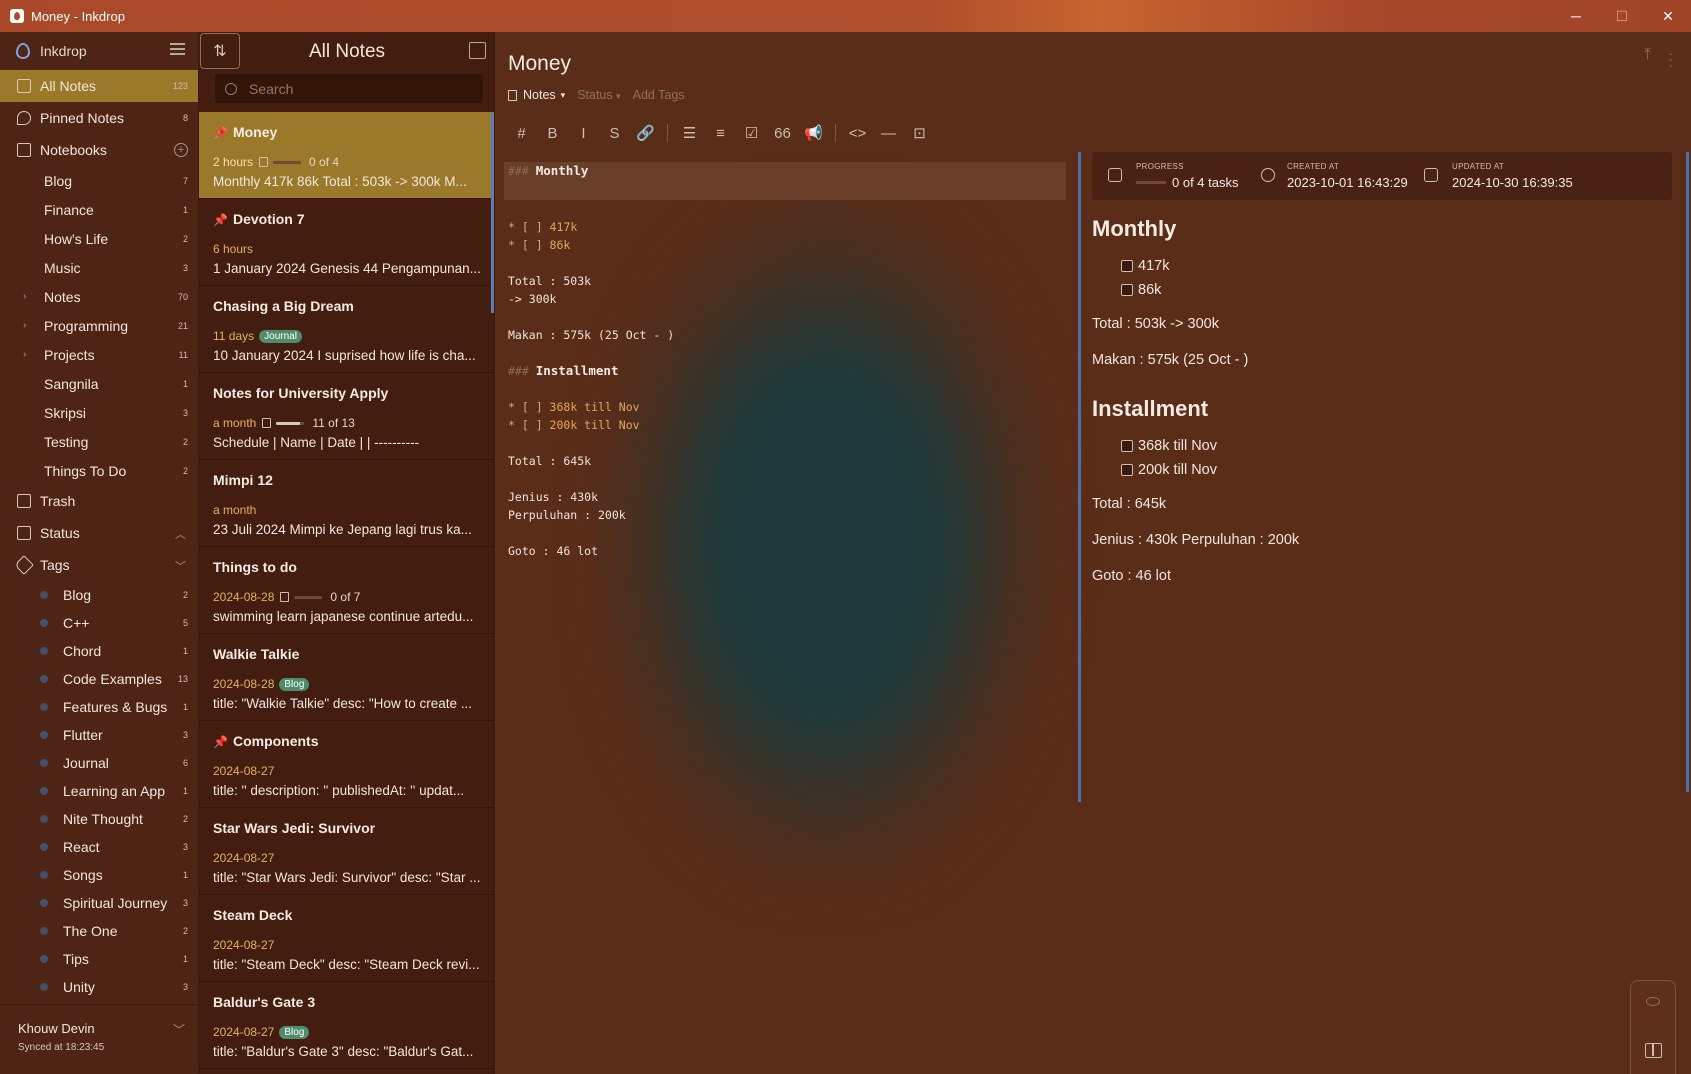 This screenshot has width=1691, height=1074. What do you see at coordinates (888, 133) in the screenshot?
I see `horizontal-rule-icon: —` at bounding box center [888, 133].